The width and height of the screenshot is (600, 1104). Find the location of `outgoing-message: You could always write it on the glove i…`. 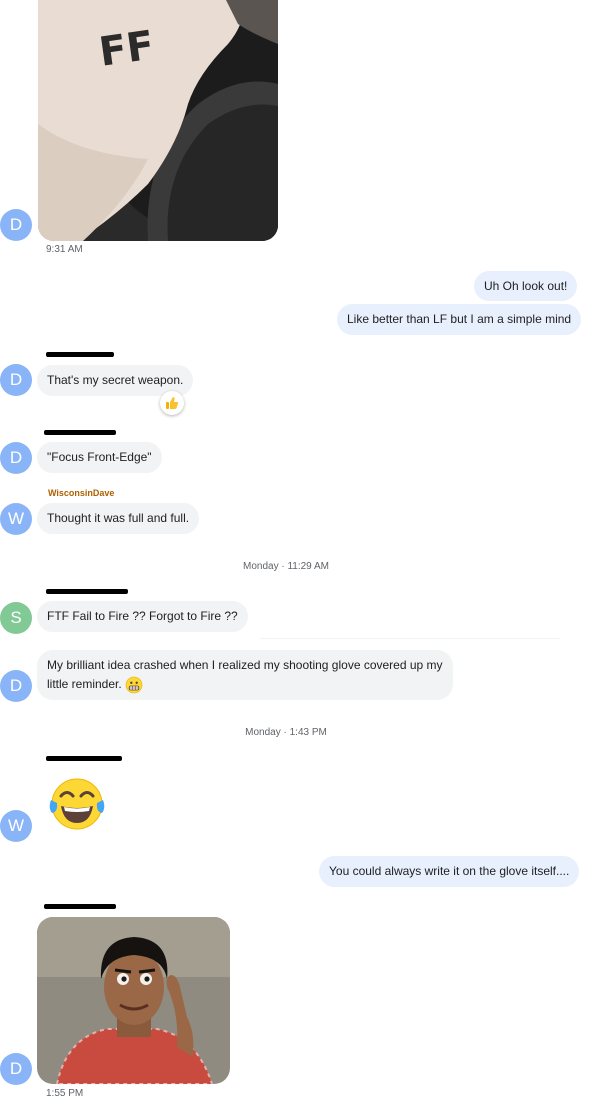

outgoing-message: You could always write it on the glove i… is located at coordinates (449, 871).